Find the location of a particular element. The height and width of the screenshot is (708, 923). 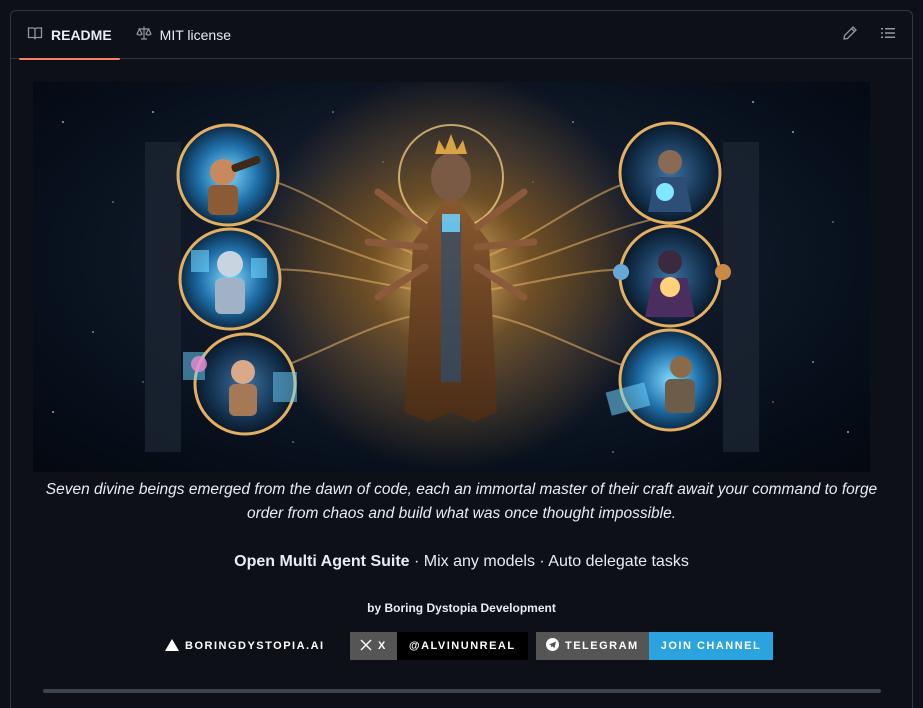

section-divider is located at coordinates (462, 691).